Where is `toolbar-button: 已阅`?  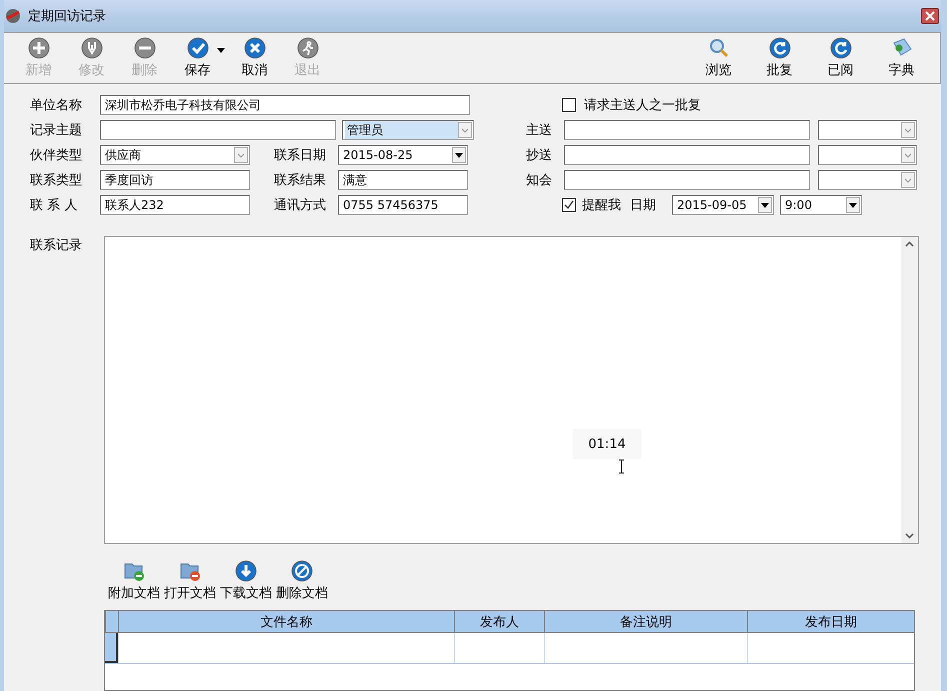 toolbar-button: 已阅 is located at coordinates (840, 58).